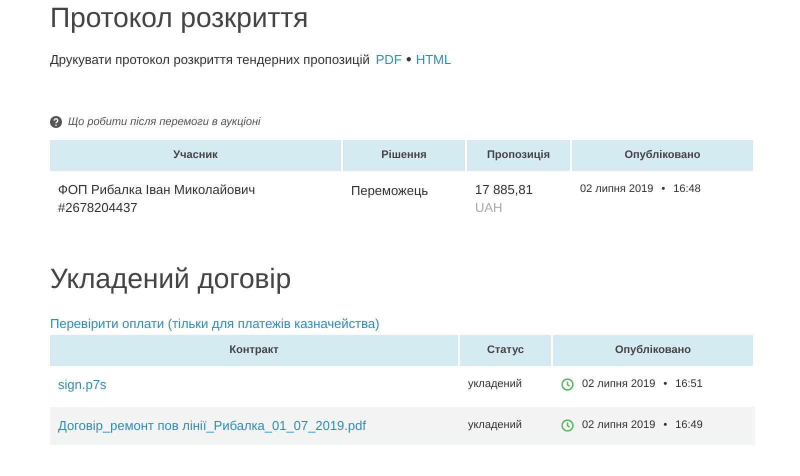  Describe the element at coordinates (689, 426) in the screenshot. I see `publish-time: 16:49` at that location.